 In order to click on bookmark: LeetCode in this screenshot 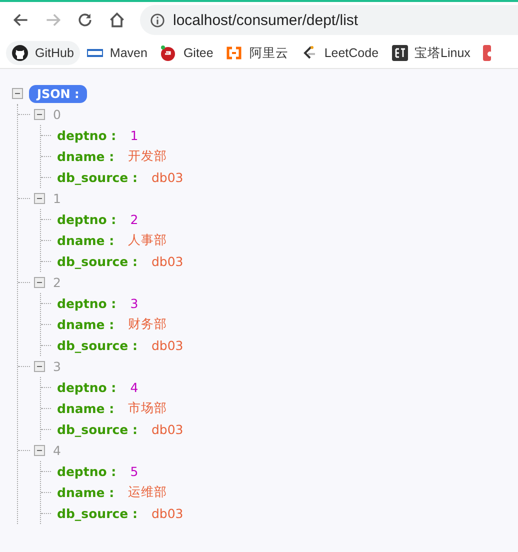, I will do `click(340, 53)`.